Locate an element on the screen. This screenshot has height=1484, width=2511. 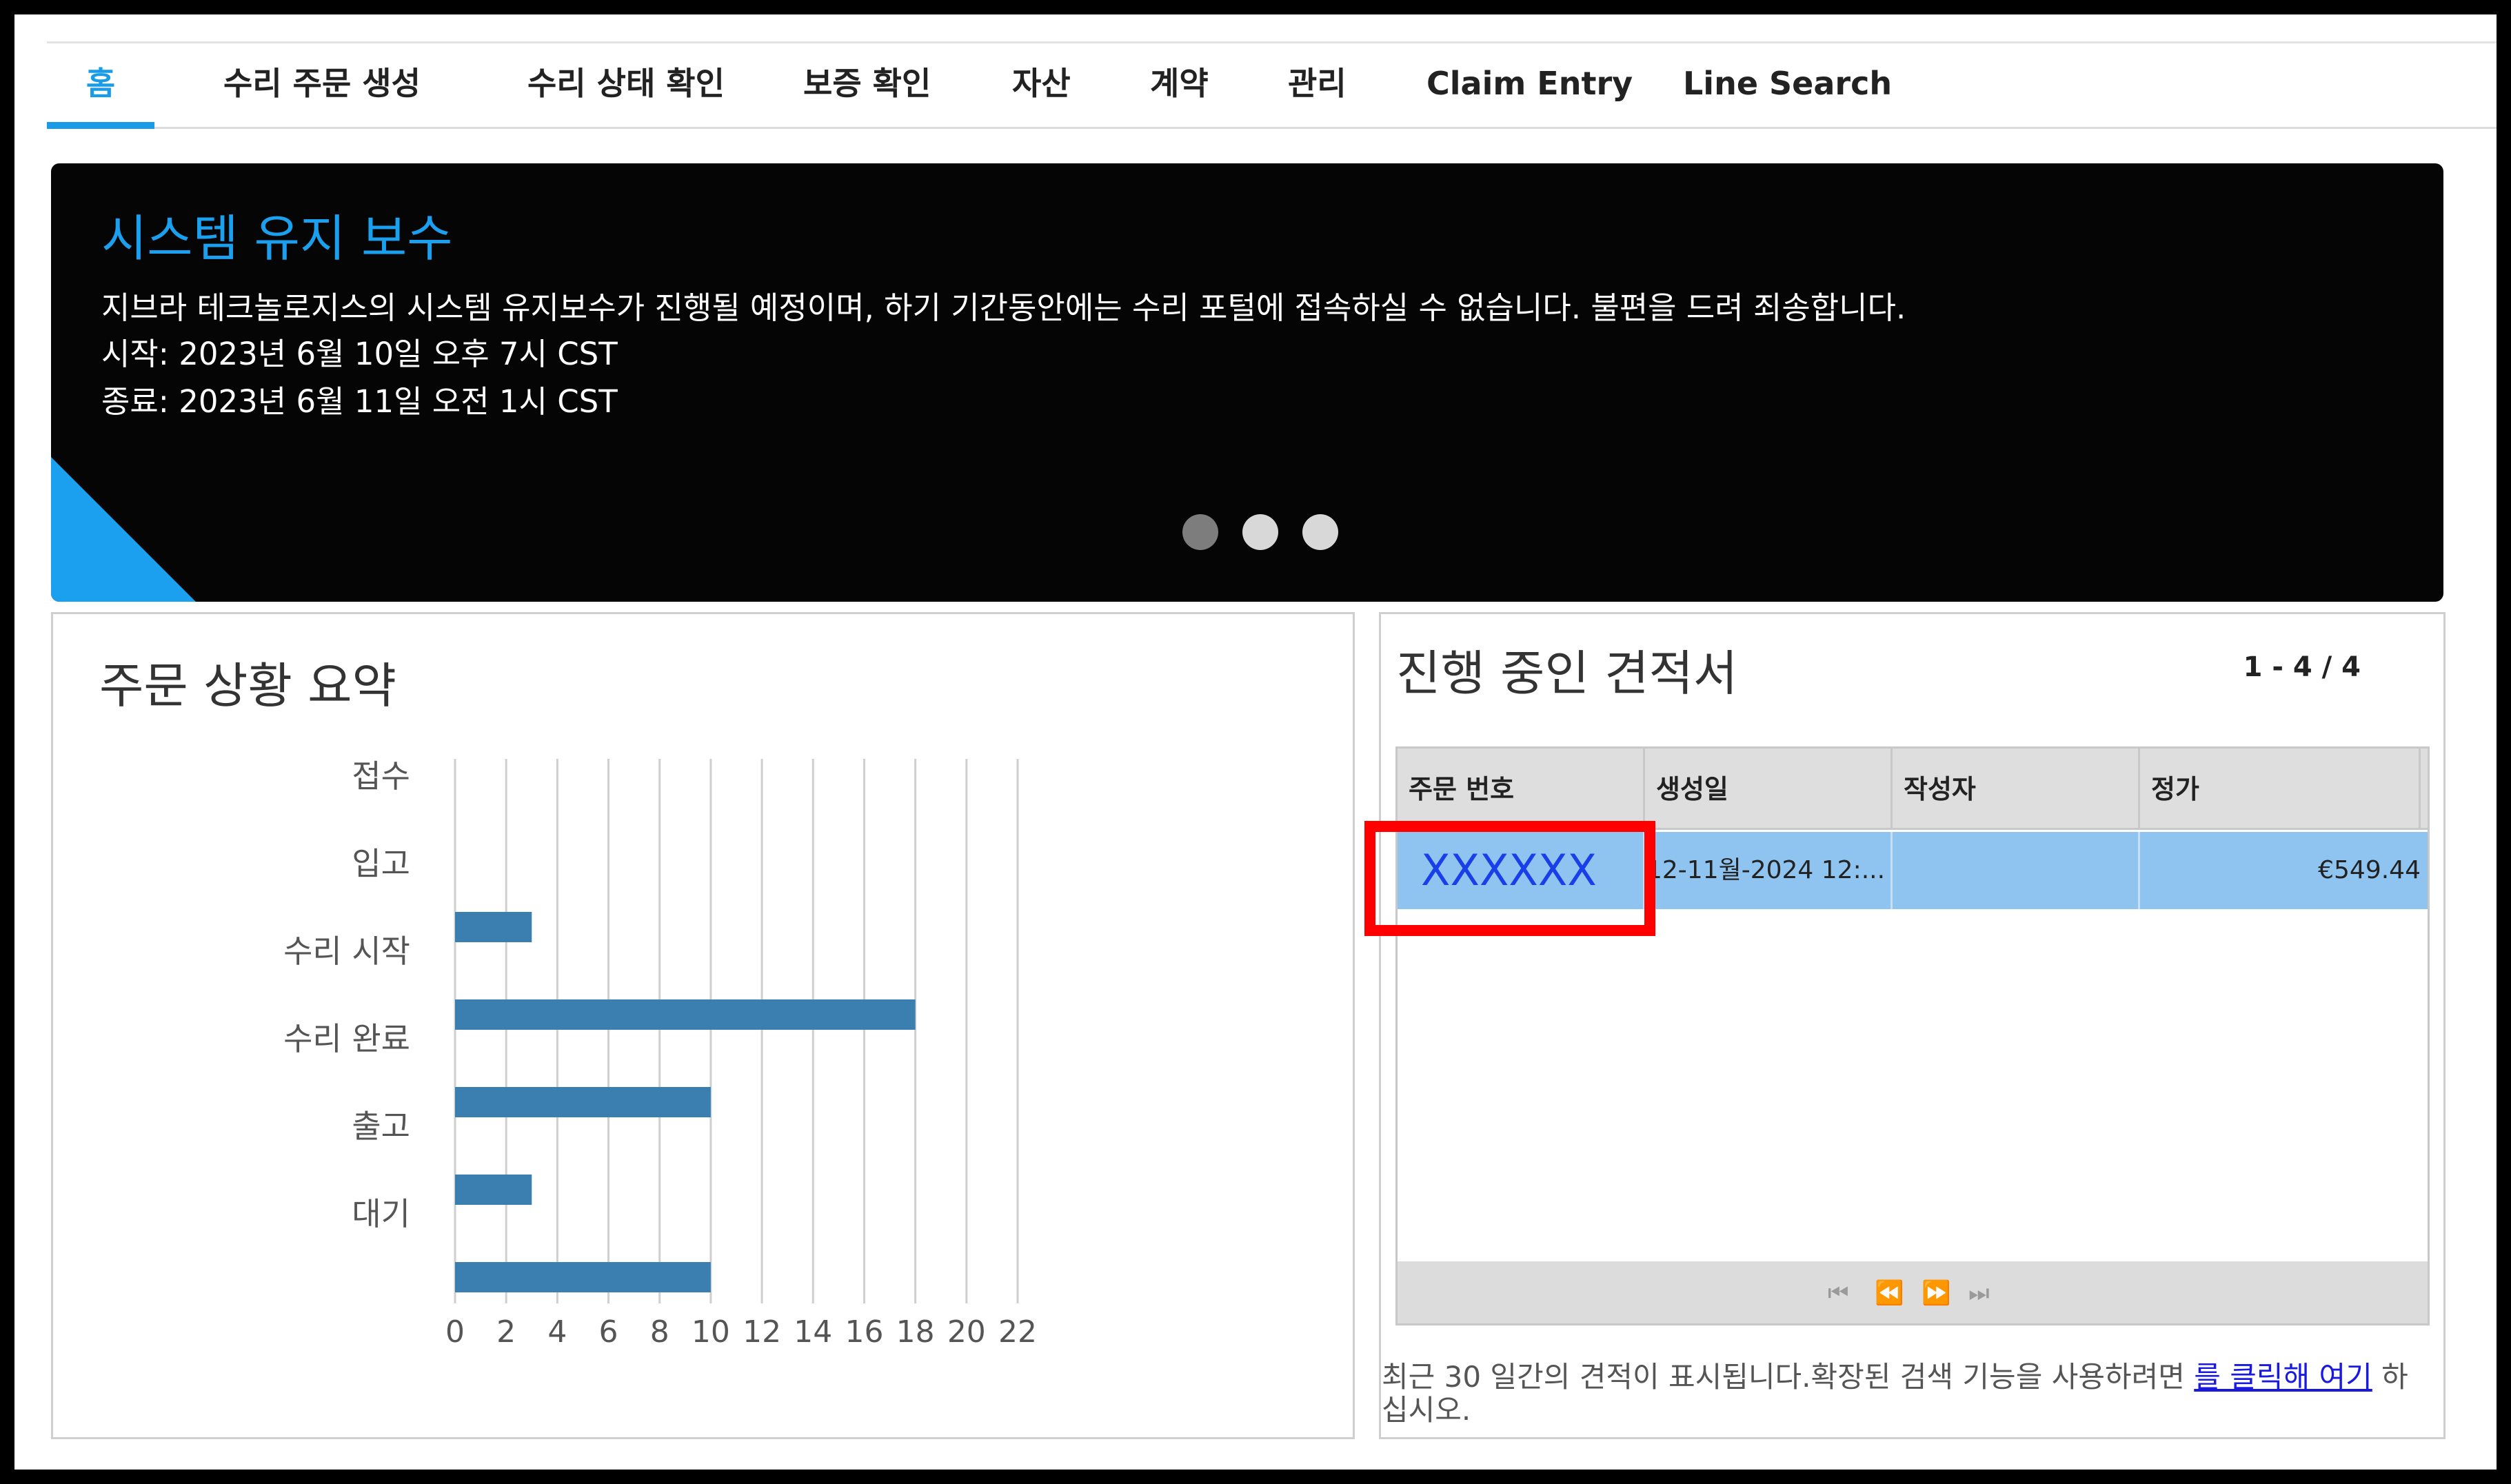
x-tick-label: 6 is located at coordinates (608, 1332).